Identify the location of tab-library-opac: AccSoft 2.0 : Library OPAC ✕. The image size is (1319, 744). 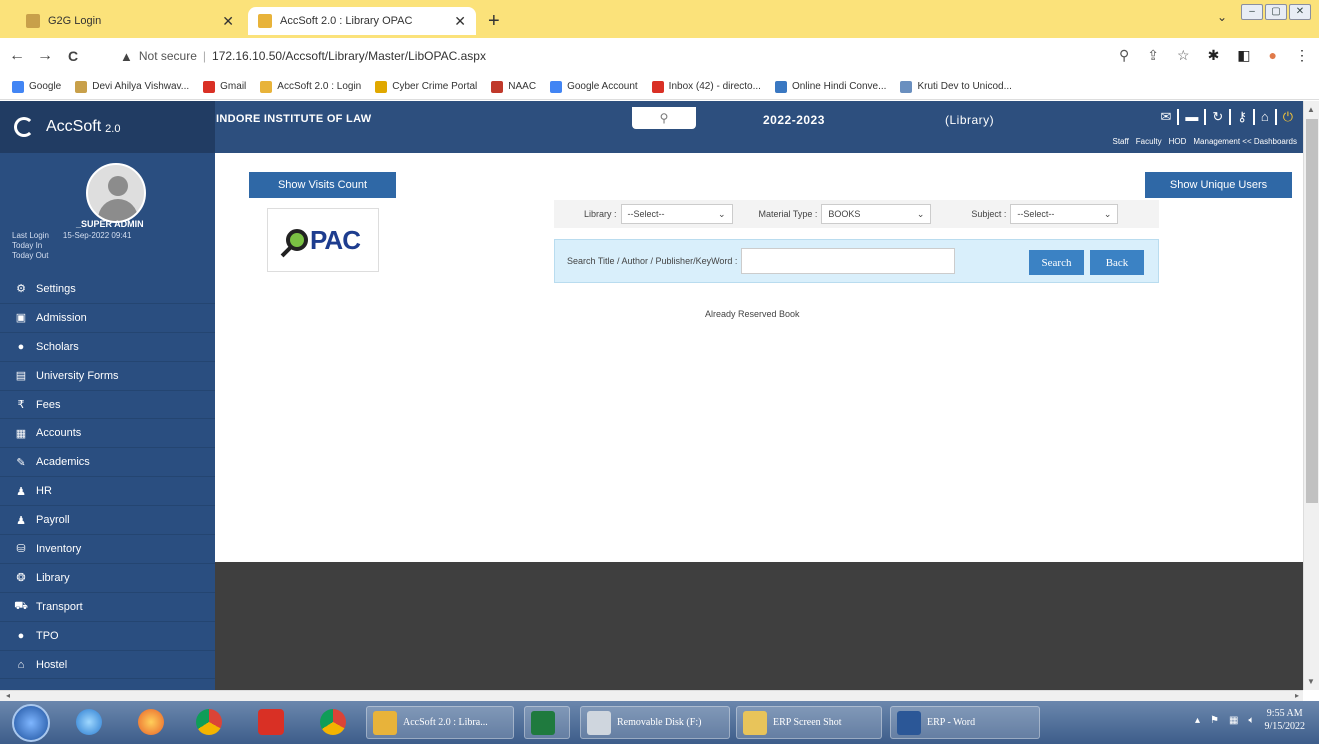
(362, 21).